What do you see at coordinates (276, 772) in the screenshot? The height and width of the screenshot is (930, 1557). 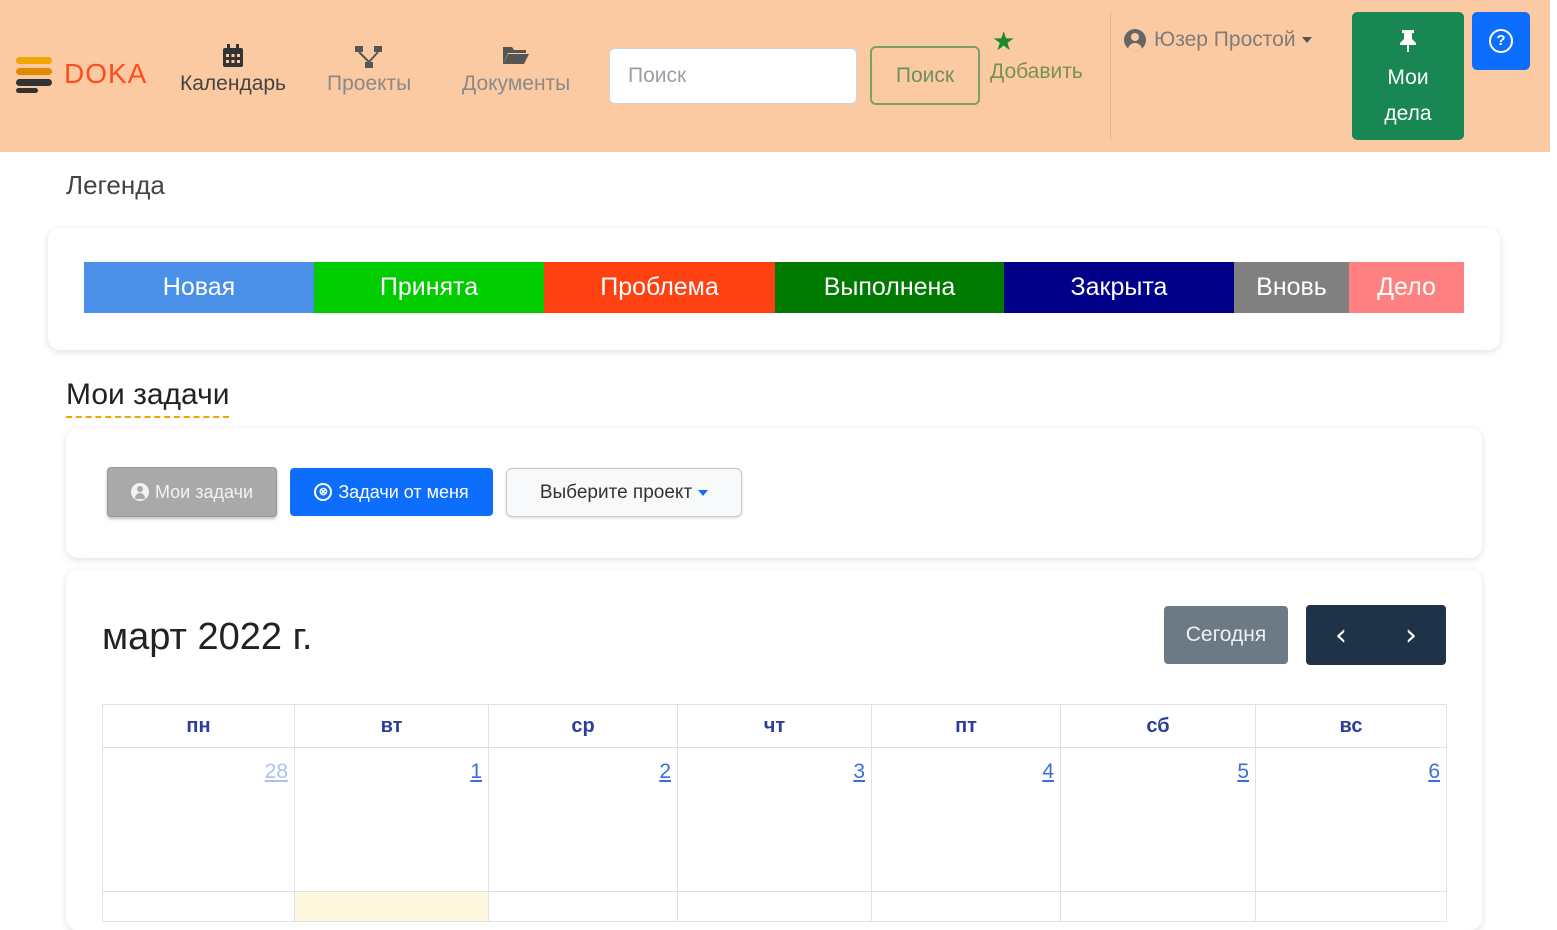 I see `day-number: 28` at bounding box center [276, 772].